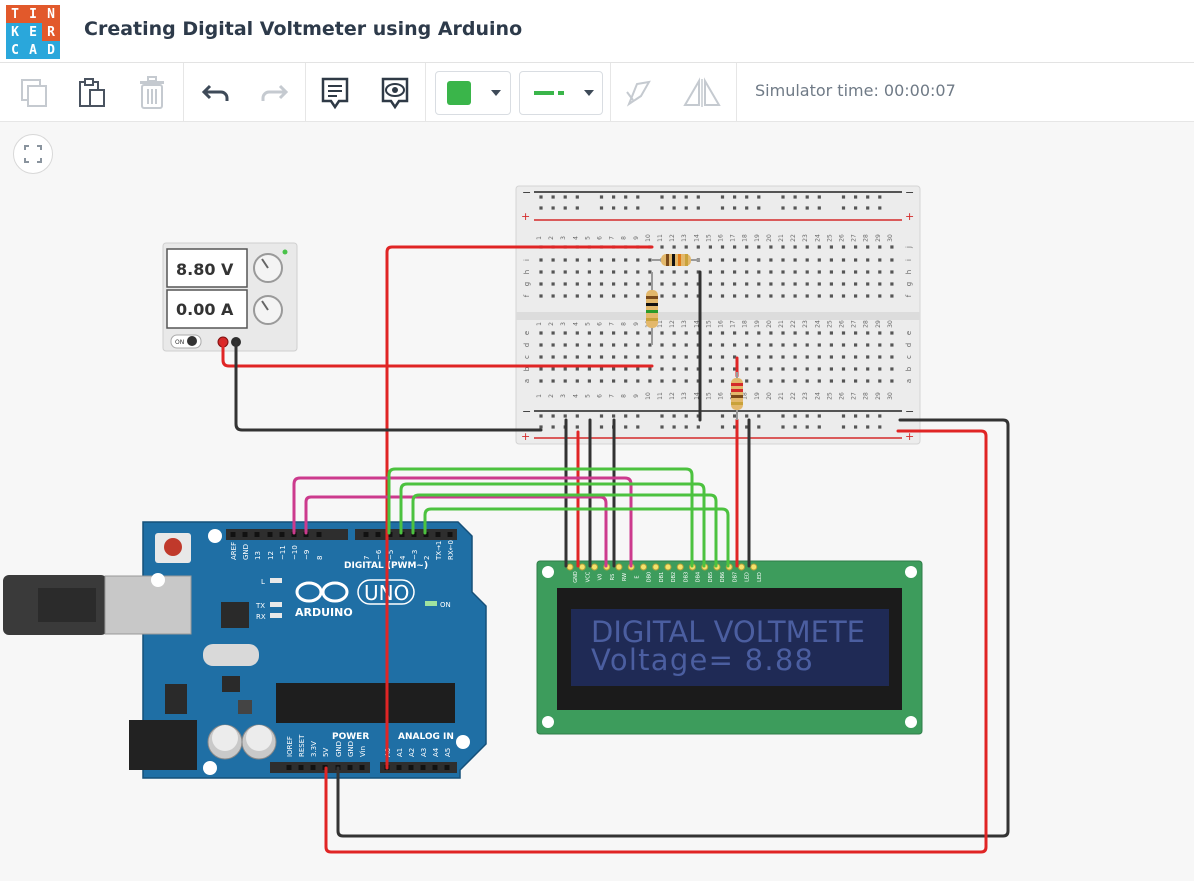  I want to click on undo-button, so click(216, 93).